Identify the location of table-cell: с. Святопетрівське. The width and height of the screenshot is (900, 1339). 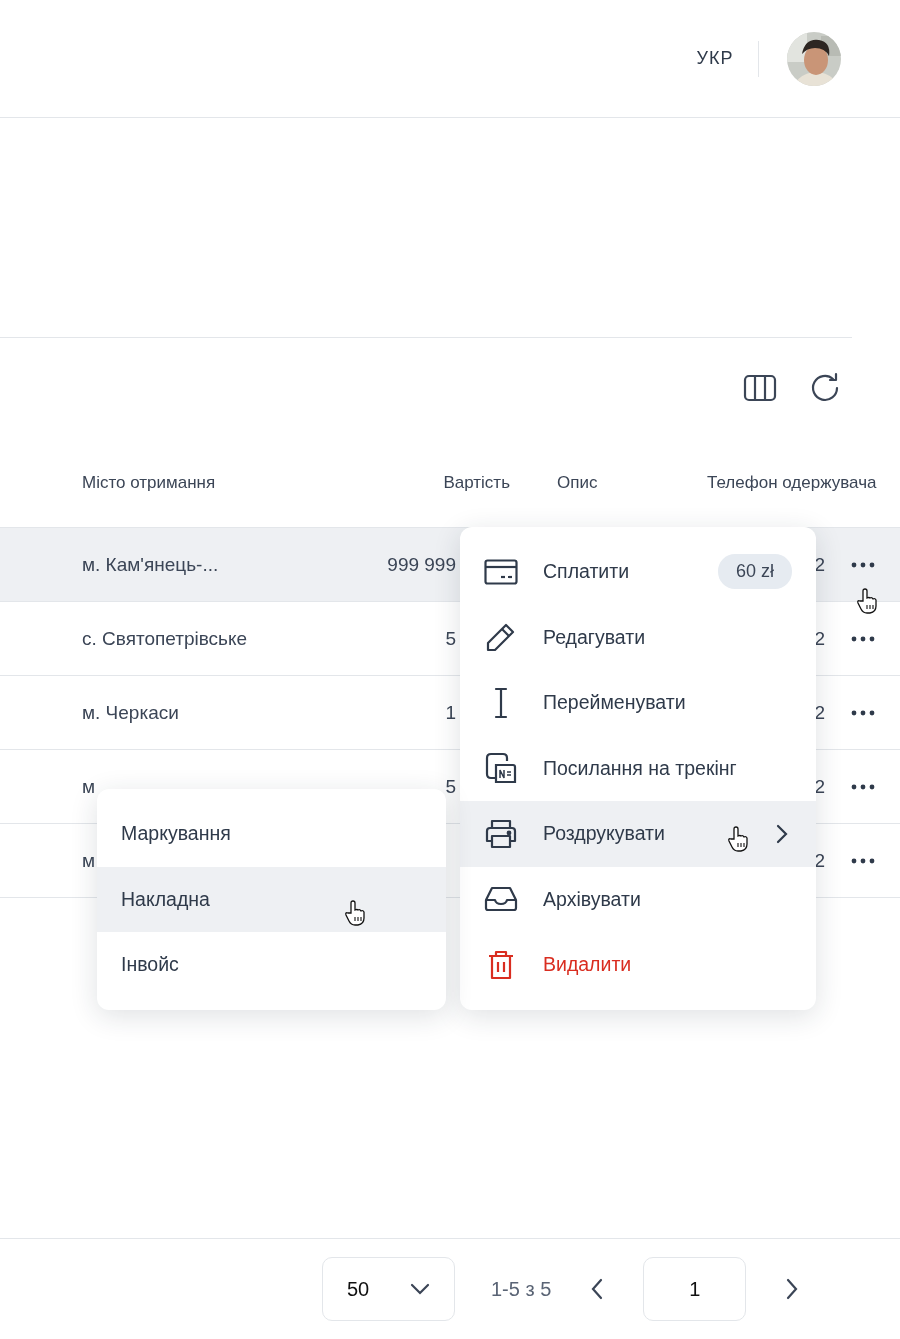
(165, 638).